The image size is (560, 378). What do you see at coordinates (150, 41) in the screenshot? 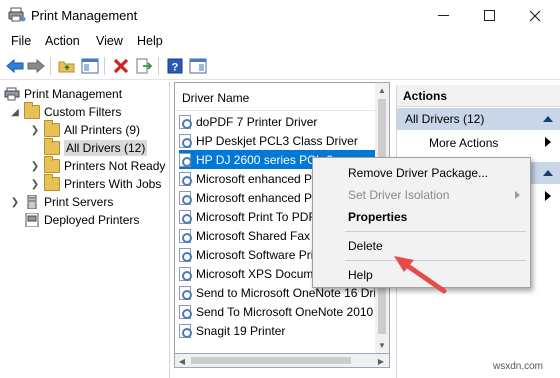
I see `menu-help: Help` at bounding box center [150, 41].